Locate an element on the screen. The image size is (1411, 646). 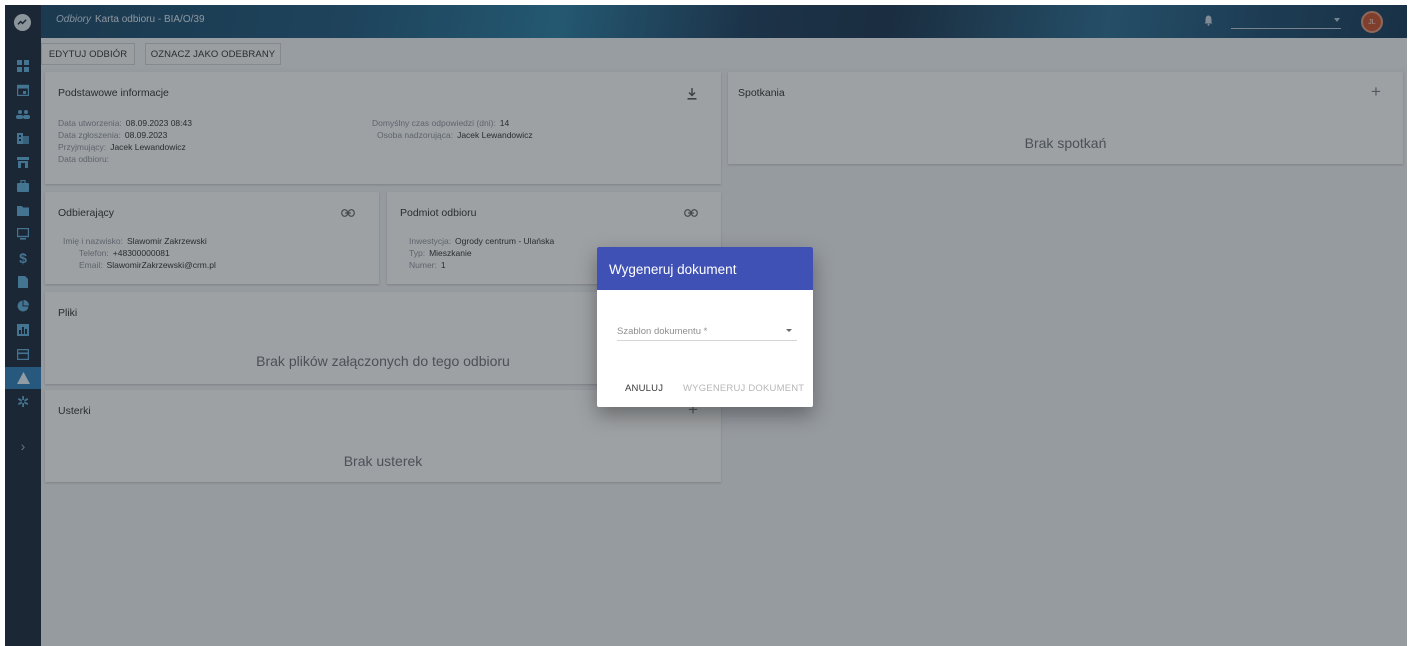
template-select-underline is located at coordinates (707, 340).